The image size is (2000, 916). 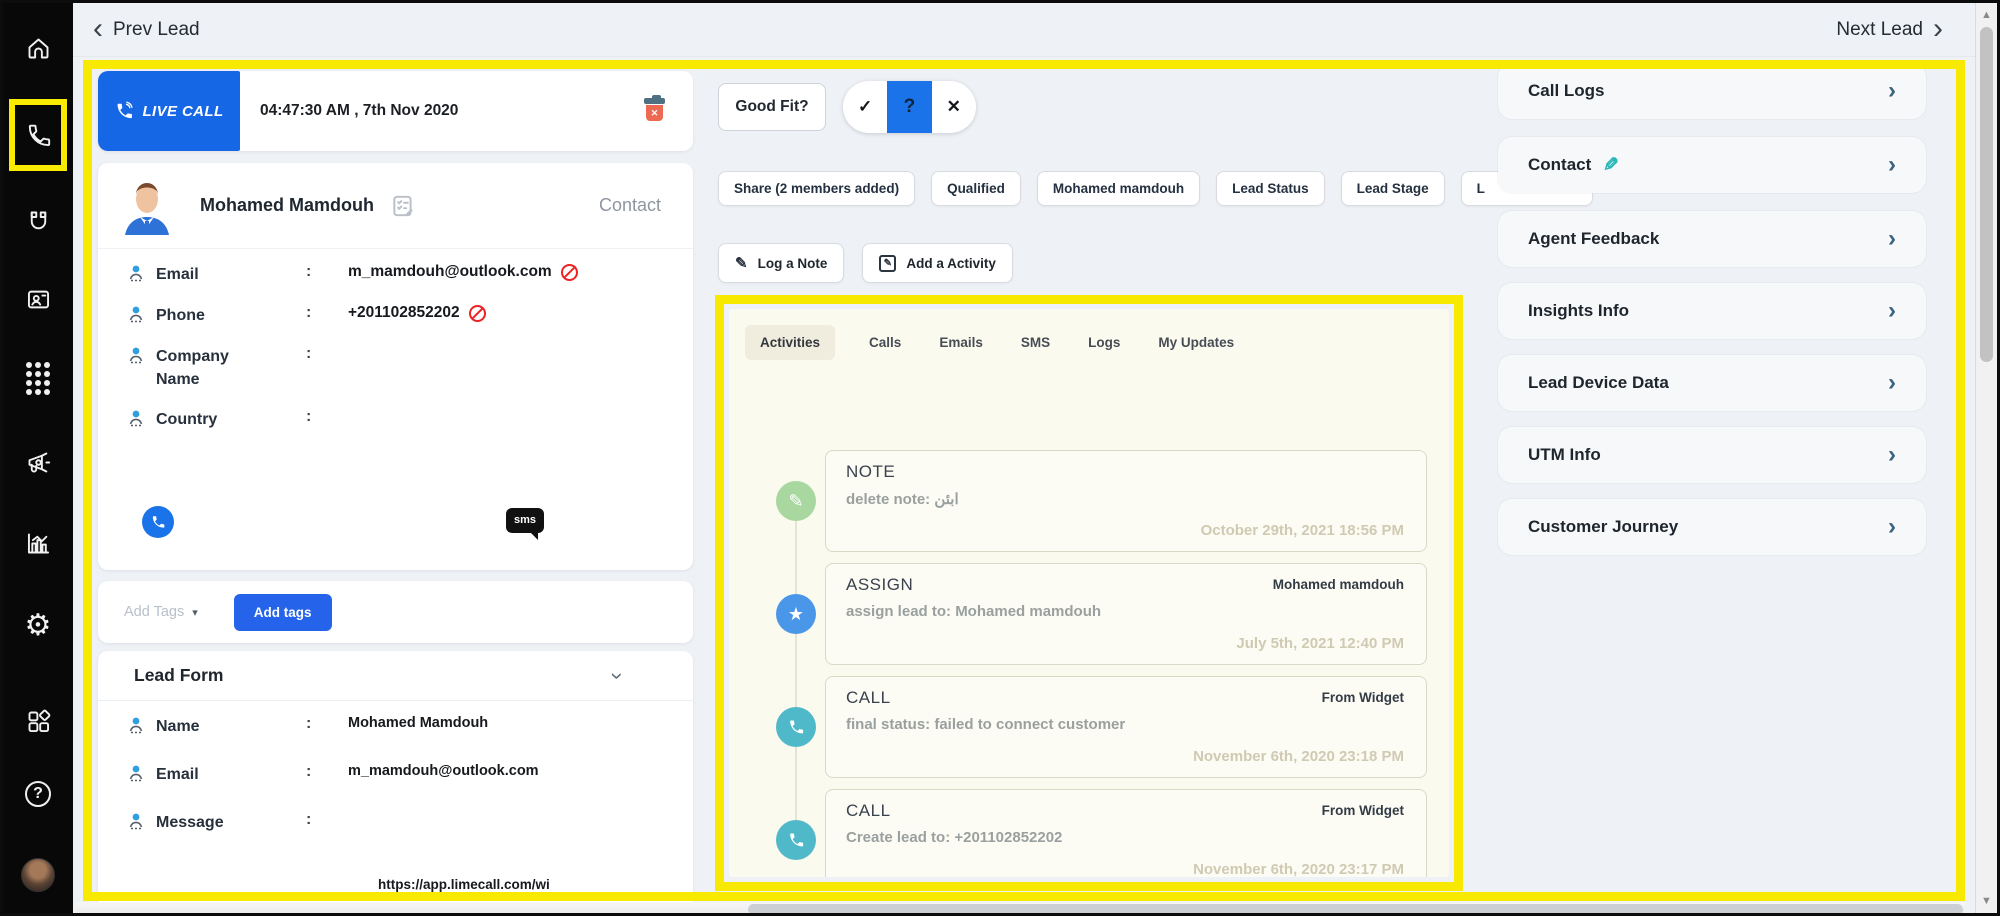 I want to click on pencil-icon: ✎, so click(x=741, y=263).